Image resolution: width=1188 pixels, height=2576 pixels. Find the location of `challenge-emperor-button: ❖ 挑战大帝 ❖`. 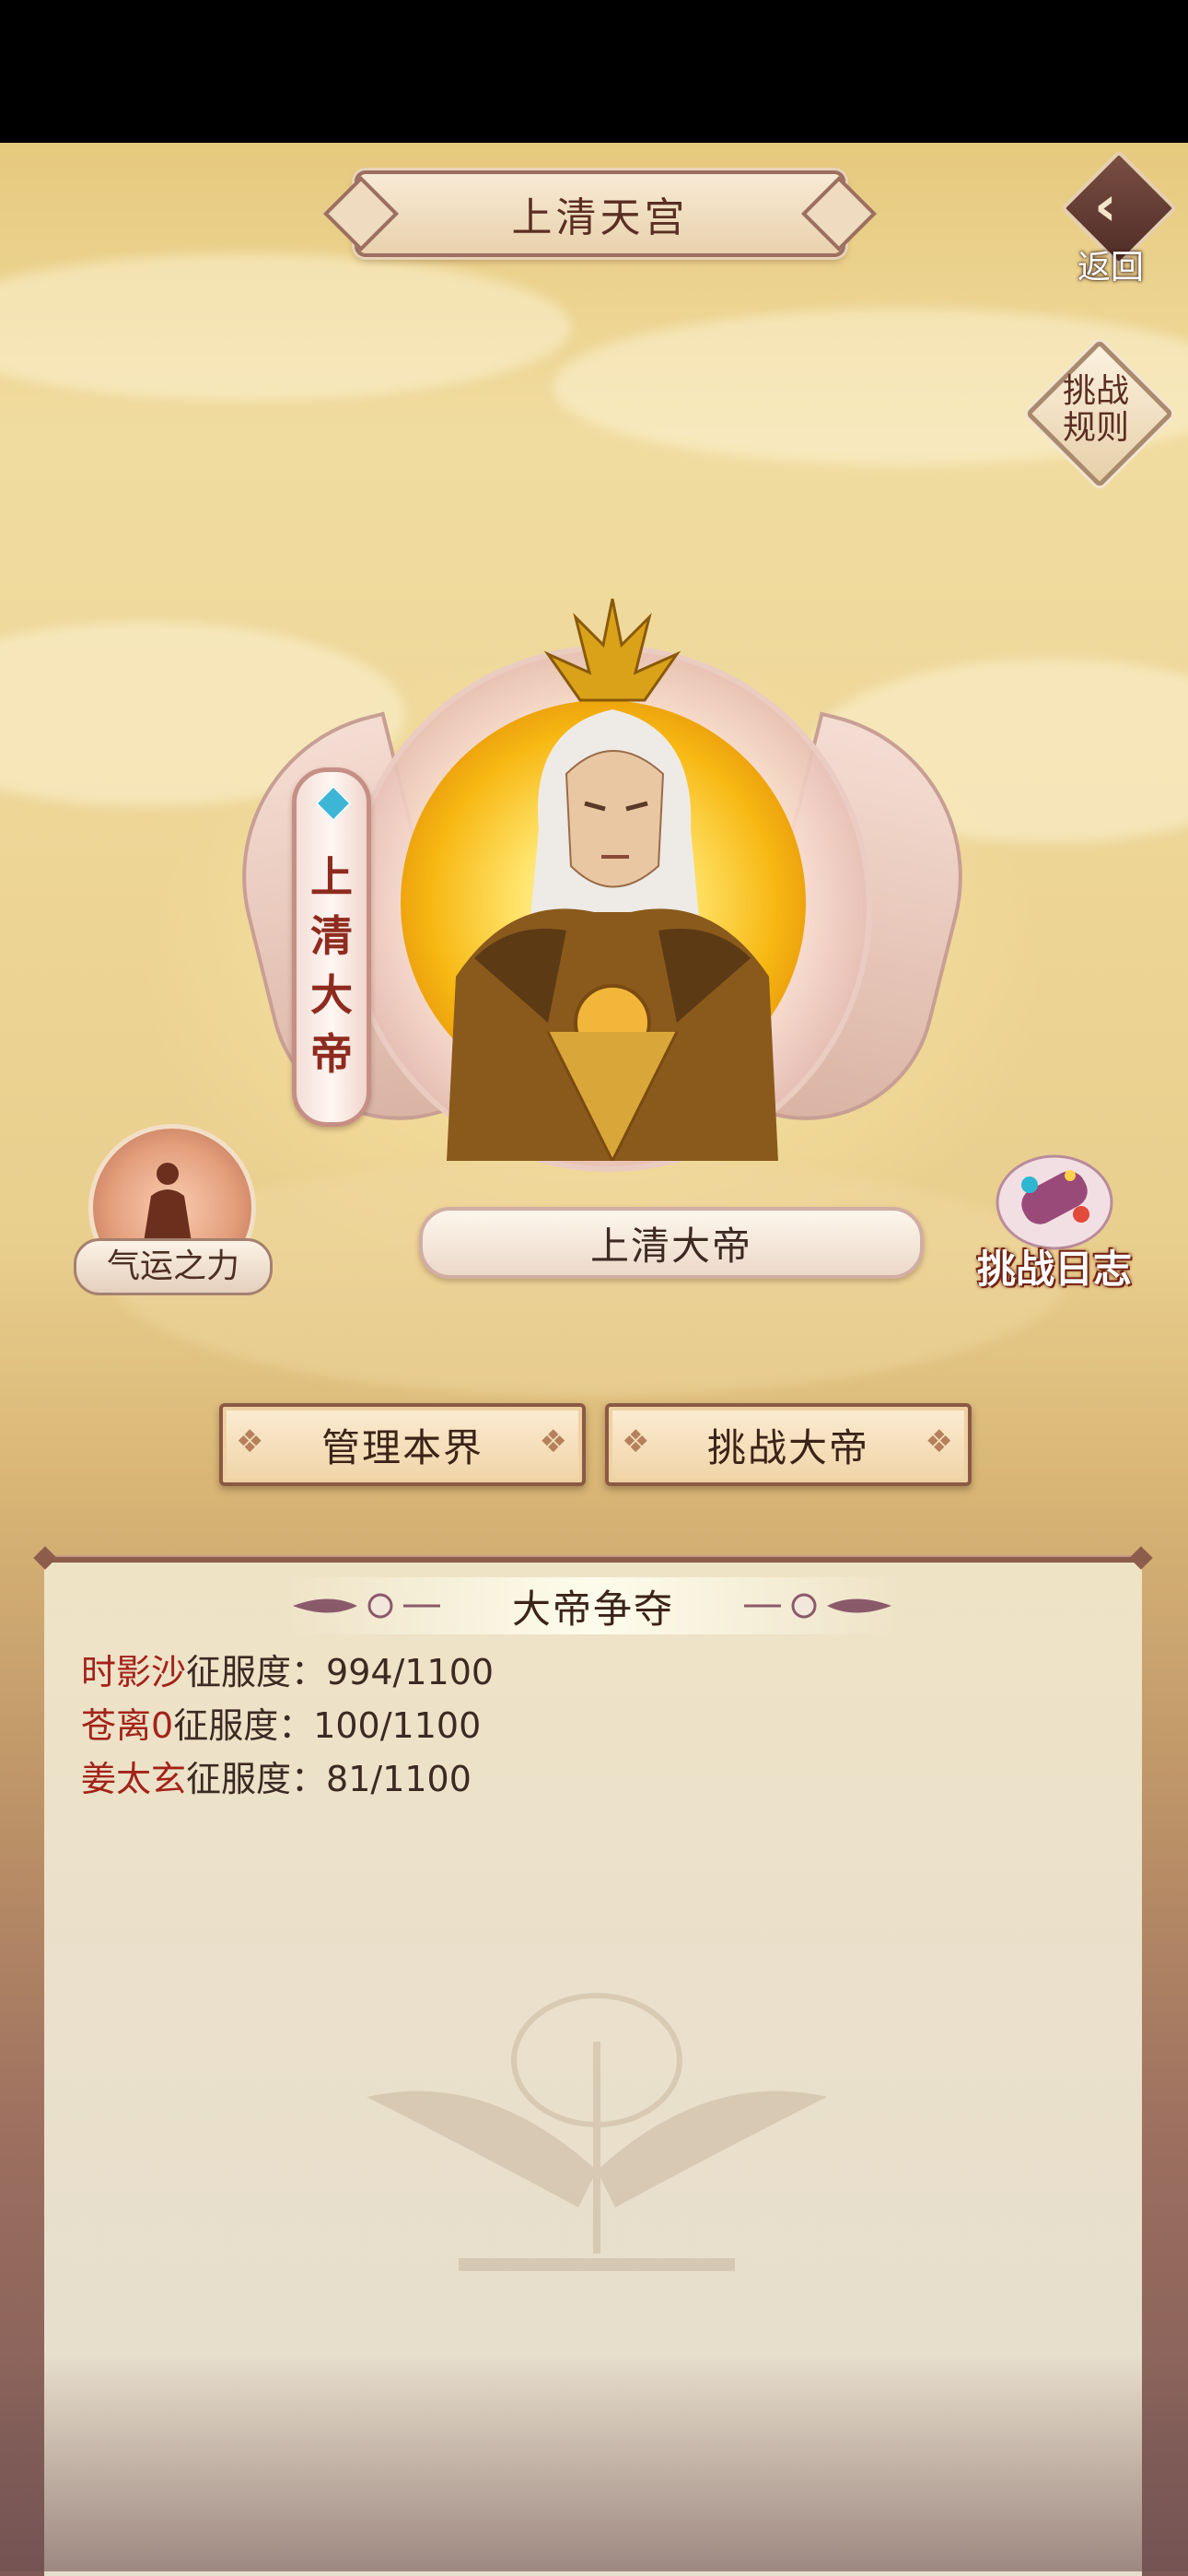

challenge-emperor-button: ❖ 挑战大帝 ❖ is located at coordinates (788, 1444).